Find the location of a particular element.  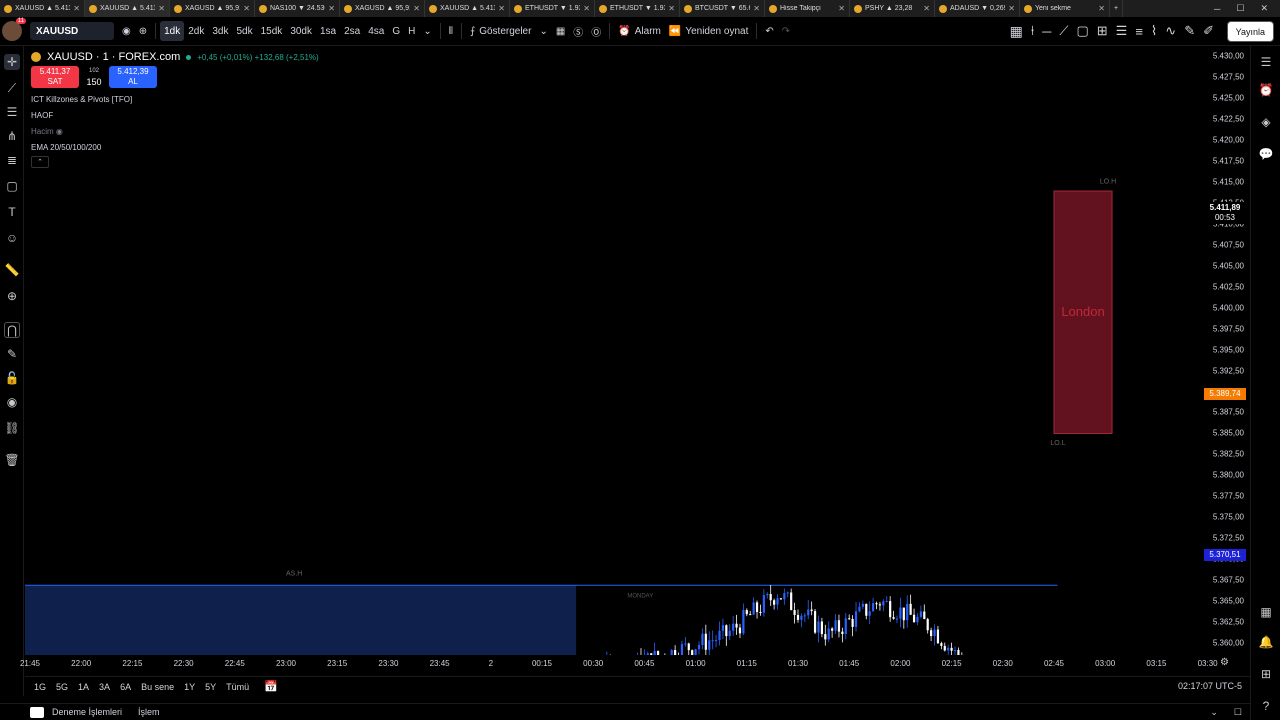

grid-icon: ⊞ is located at coordinates (1102, 31).